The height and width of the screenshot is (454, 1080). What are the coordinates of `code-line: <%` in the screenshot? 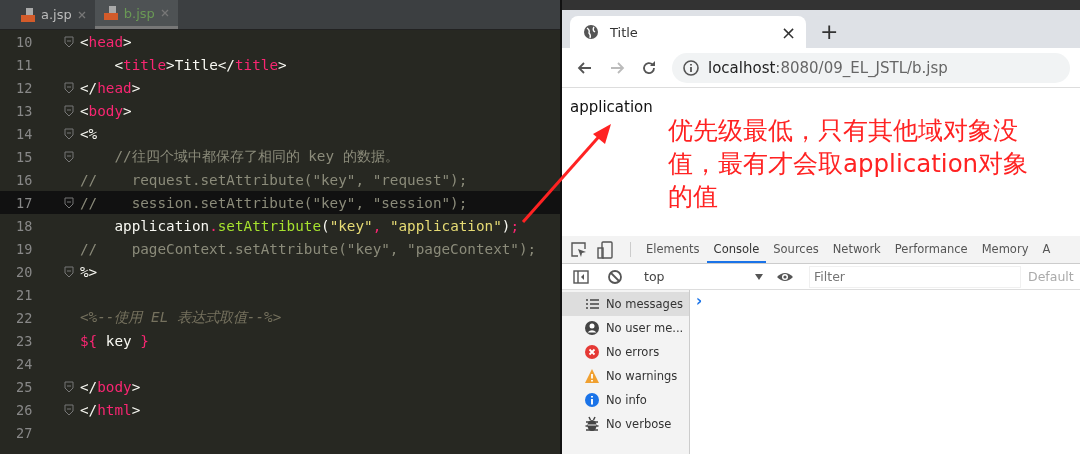 It's located at (89, 133).